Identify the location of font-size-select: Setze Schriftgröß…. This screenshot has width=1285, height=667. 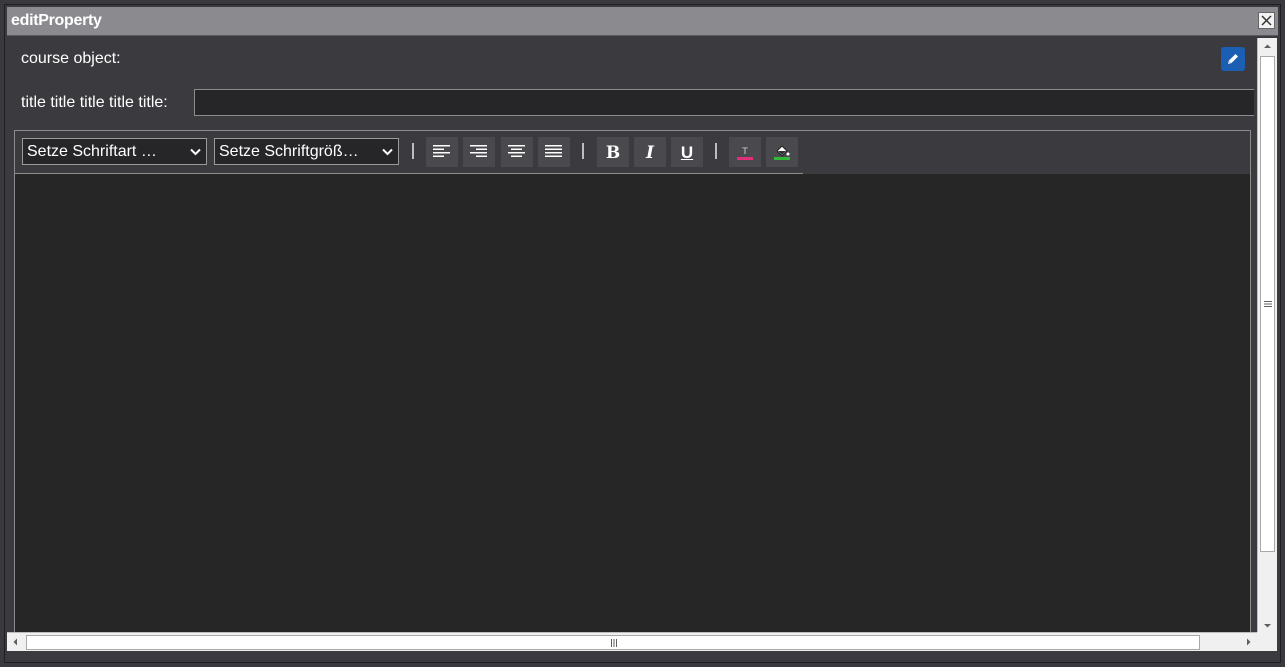
(306, 151).